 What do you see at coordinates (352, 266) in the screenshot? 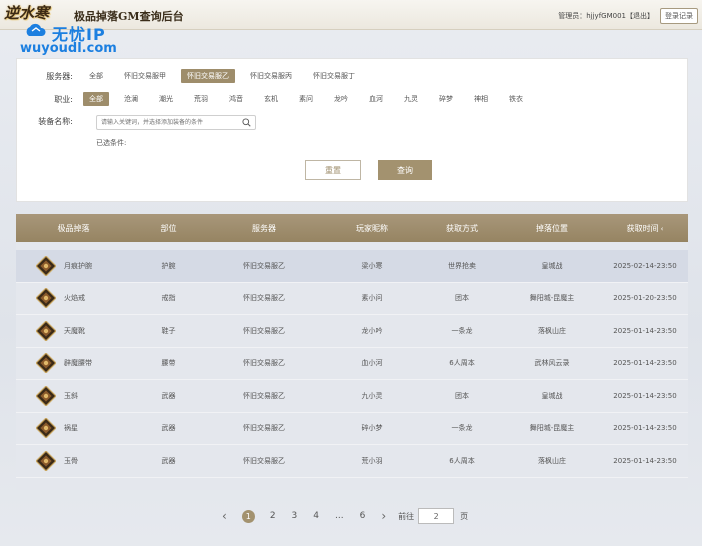
I see `table-row: 月痕护腕 护腕 怀旧交易服乙 梁小寒 世界抢卖 皇城战 2025-02-14-23:50` at bounding box center [352, 266].